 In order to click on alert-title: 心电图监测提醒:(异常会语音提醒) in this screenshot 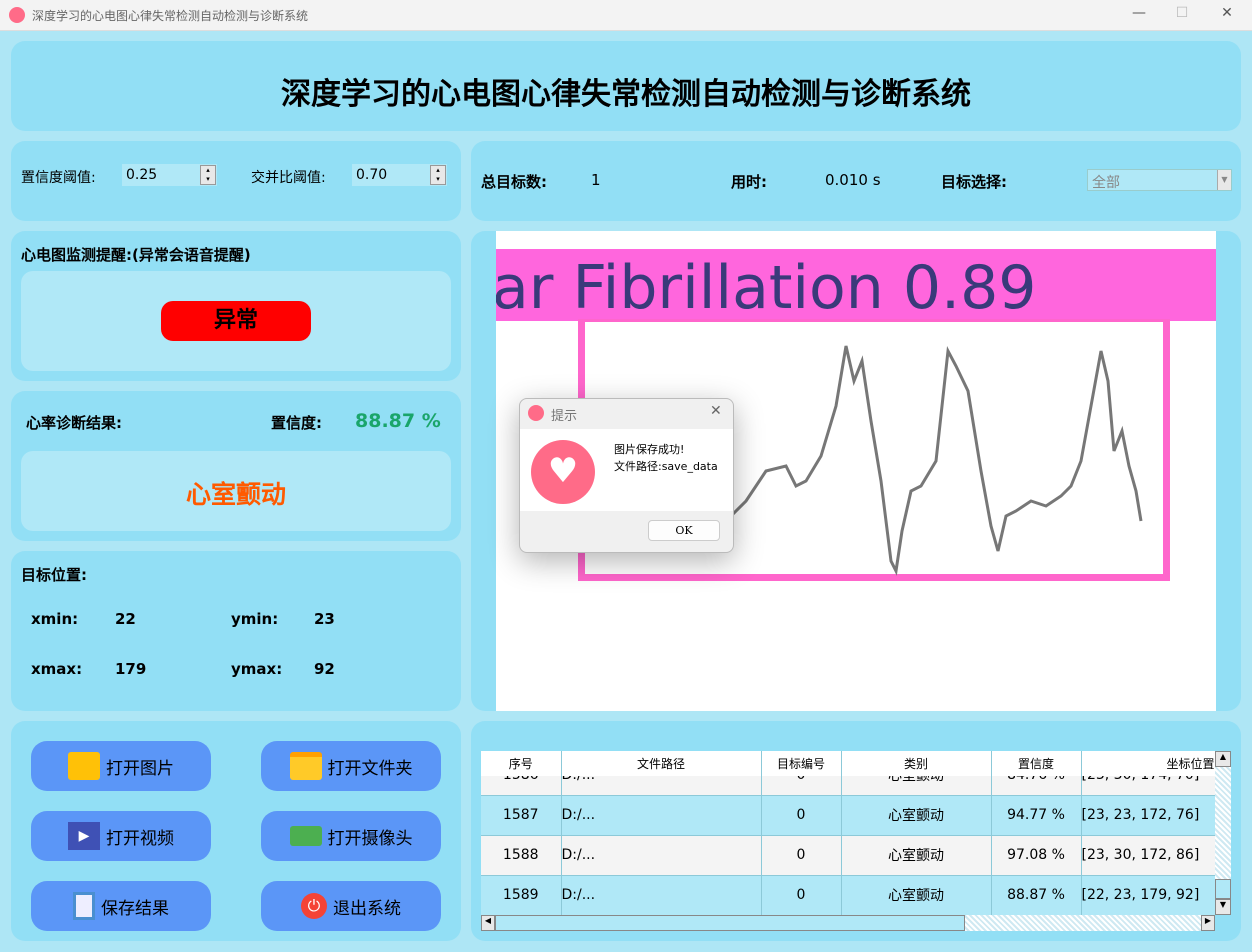, I will do `click(136, 255)`.